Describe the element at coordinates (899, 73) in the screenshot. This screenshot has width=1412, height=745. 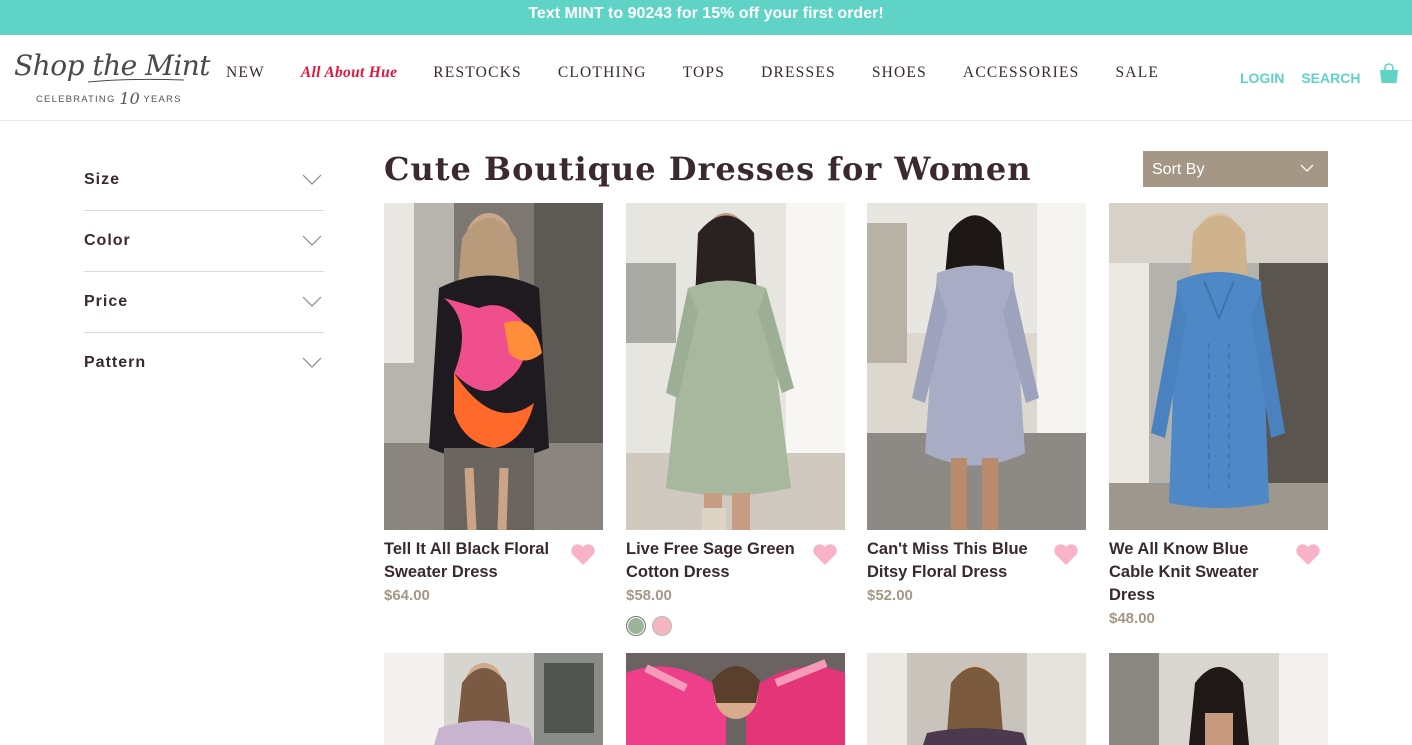
I see `nav-item-shoes: SHOES` at that location.